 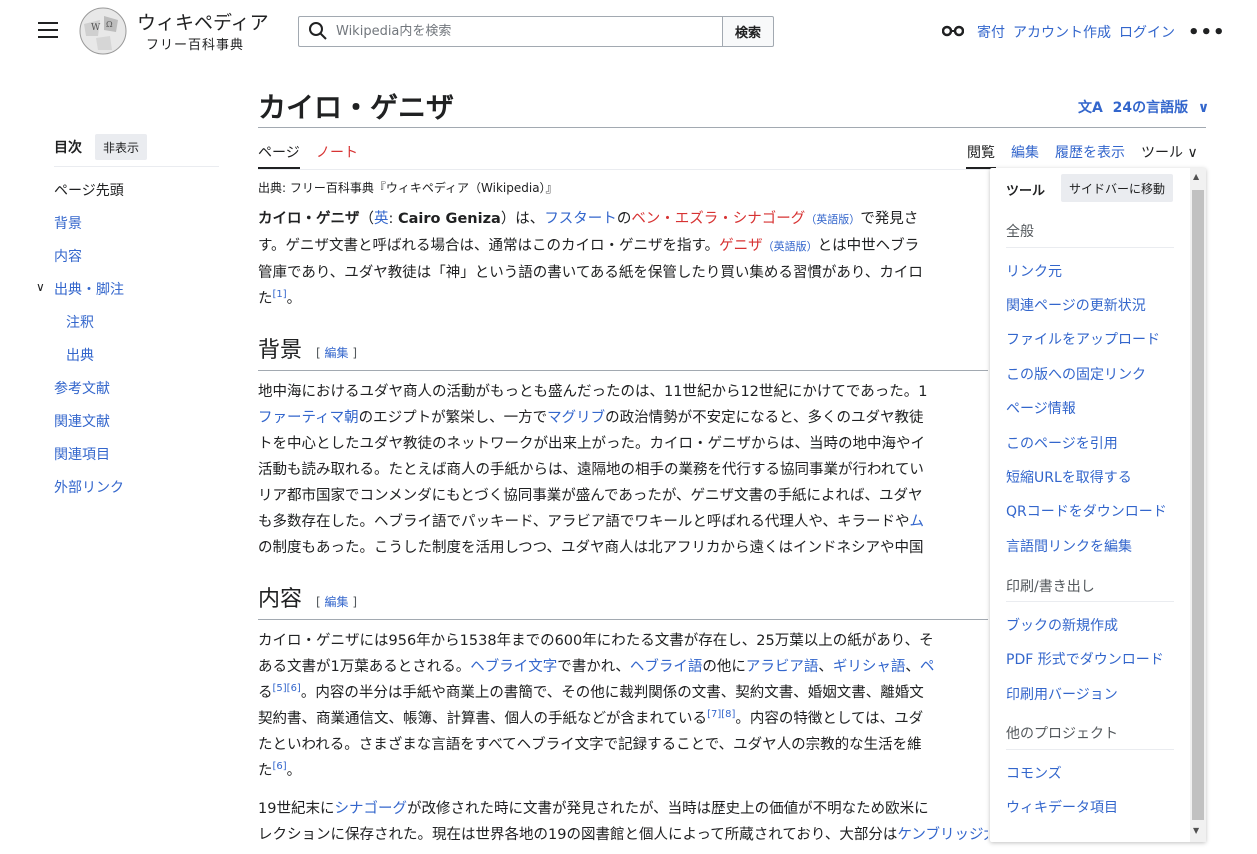 What do you see at coordinates (1090, 152) in the screenshot?
I see `tab-history: 履歴を表示` at bounding box center [1090, 152].